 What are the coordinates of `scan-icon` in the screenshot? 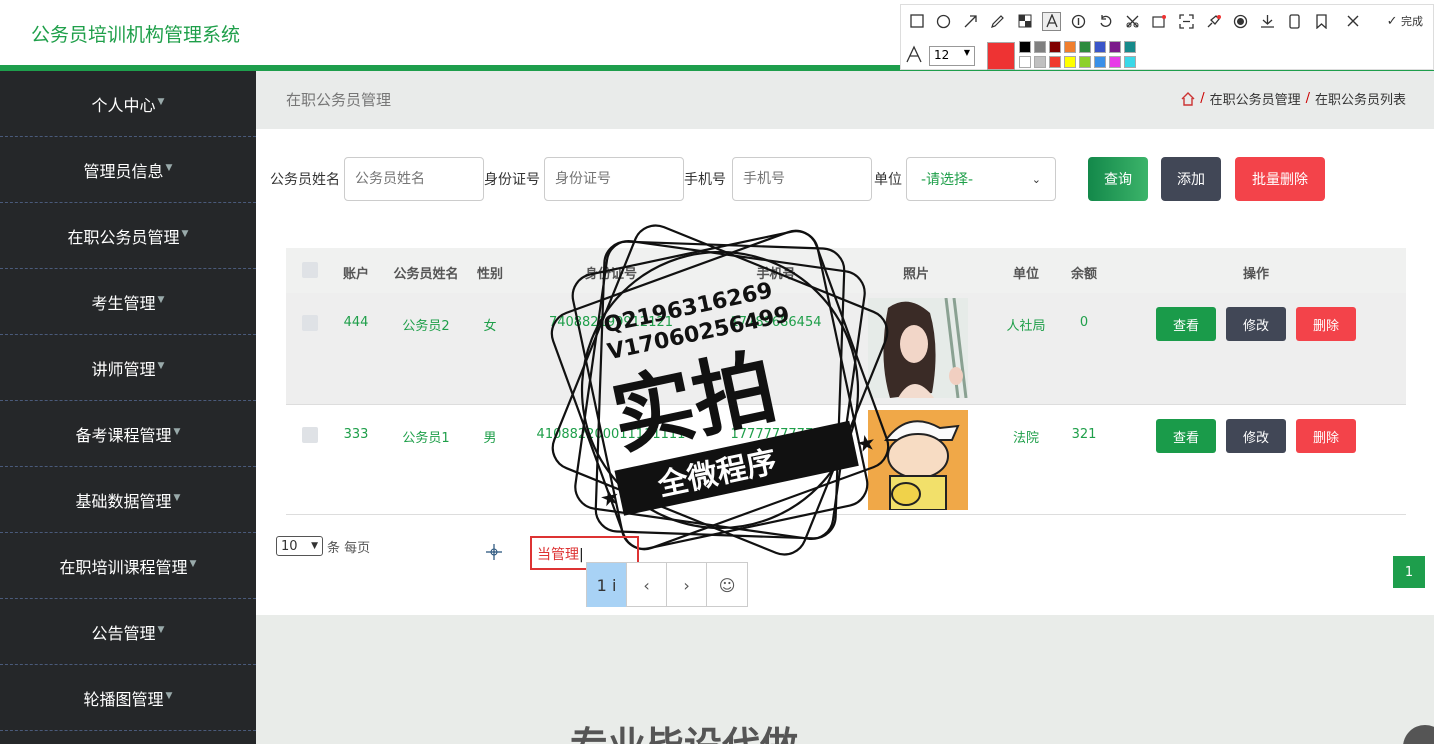 It's located at (1186, 21).